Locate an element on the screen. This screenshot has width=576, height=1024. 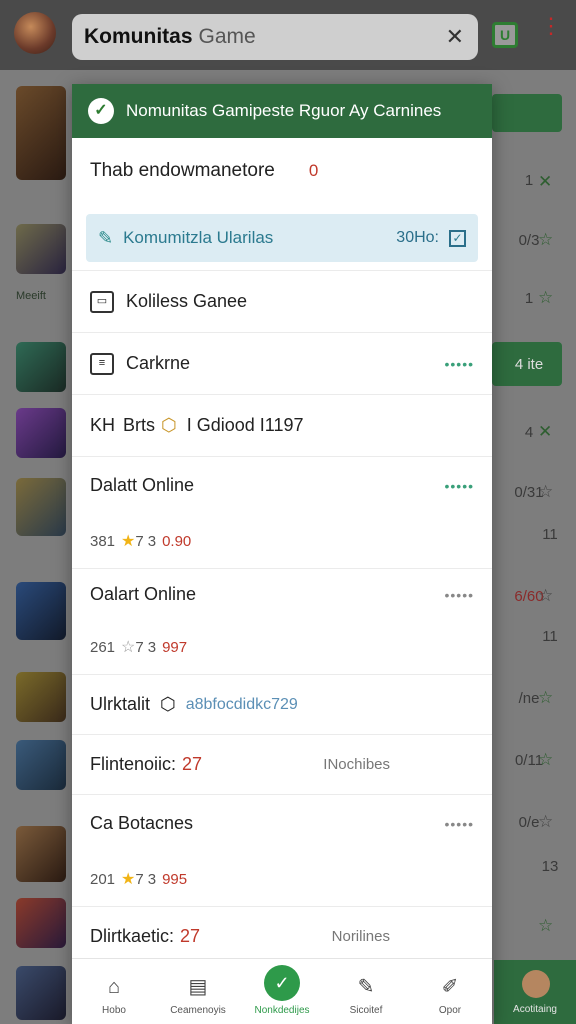
row-value: 0/31 is located at coordinates (529, 492).